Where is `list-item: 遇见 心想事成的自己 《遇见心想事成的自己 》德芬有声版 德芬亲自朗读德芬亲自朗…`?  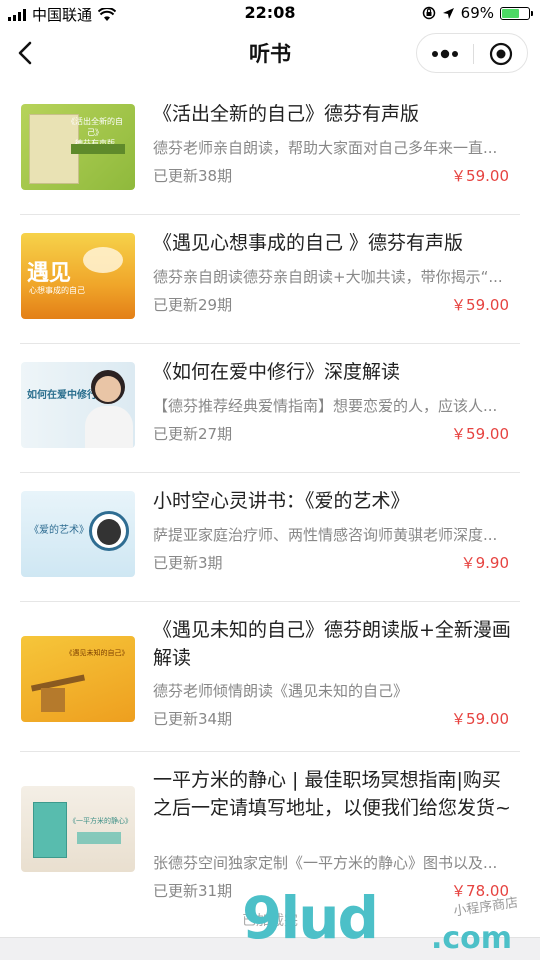
list-item: 遇见 心想事成的自己 《遇见心想事成的自己 》德芬有声版 德芬亲自朗读德芬亲自朗… is located at coordinates (270, 279).